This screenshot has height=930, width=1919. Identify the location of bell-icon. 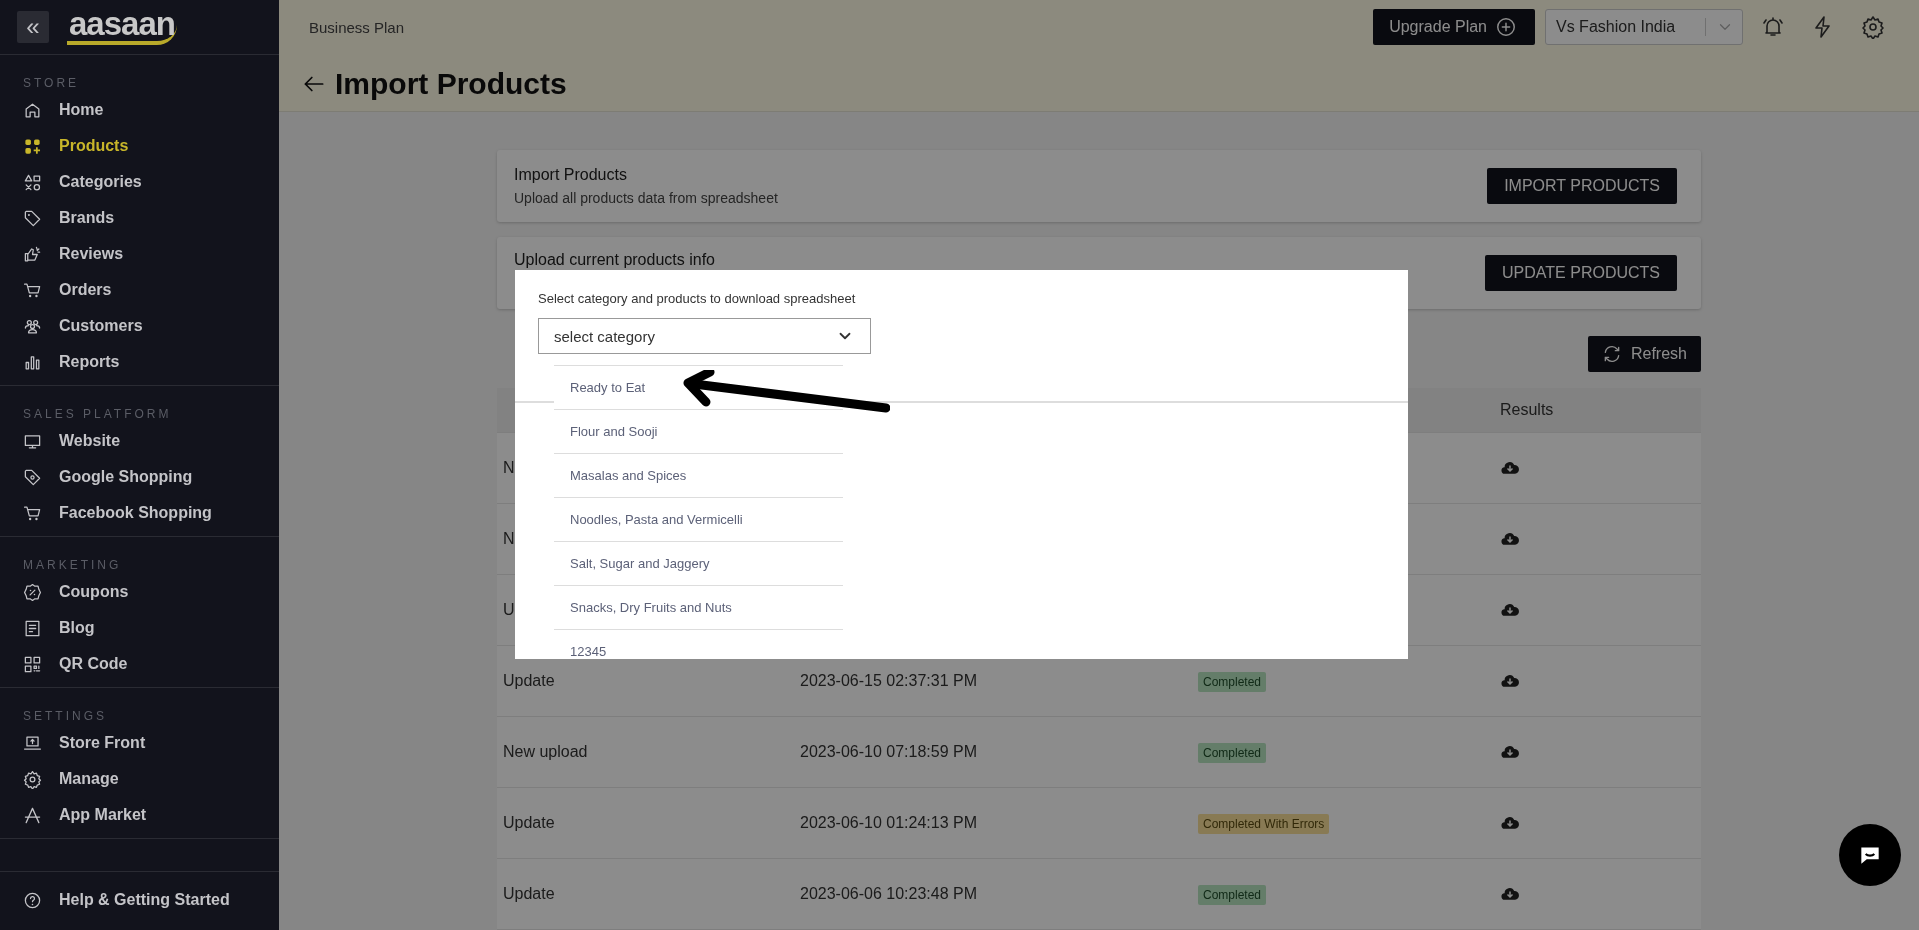
(1773, 27).